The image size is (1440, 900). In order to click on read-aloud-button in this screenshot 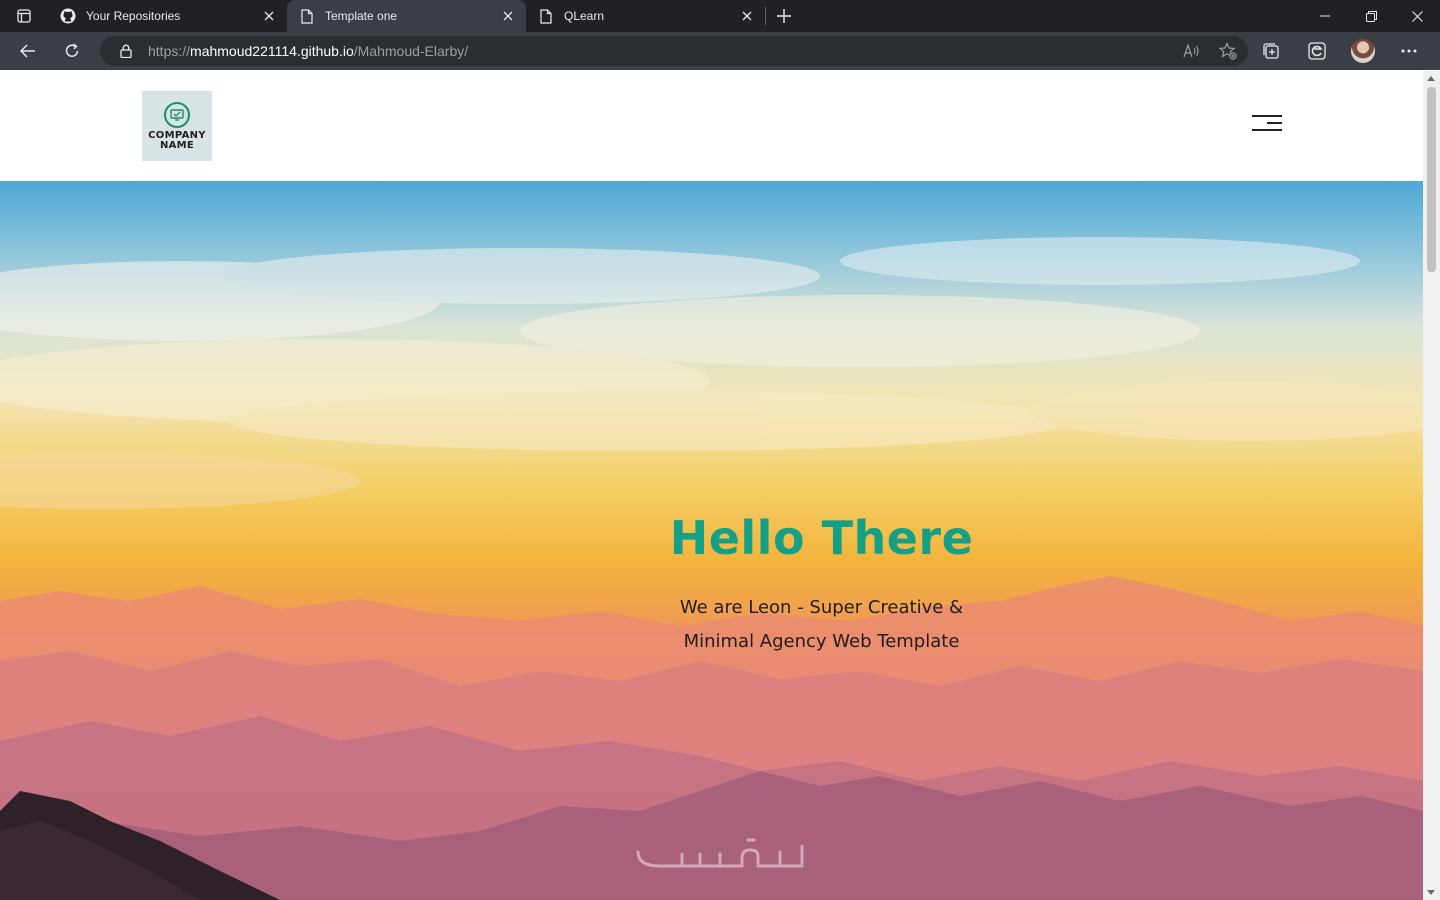, I will do `click(1192, 51)`.